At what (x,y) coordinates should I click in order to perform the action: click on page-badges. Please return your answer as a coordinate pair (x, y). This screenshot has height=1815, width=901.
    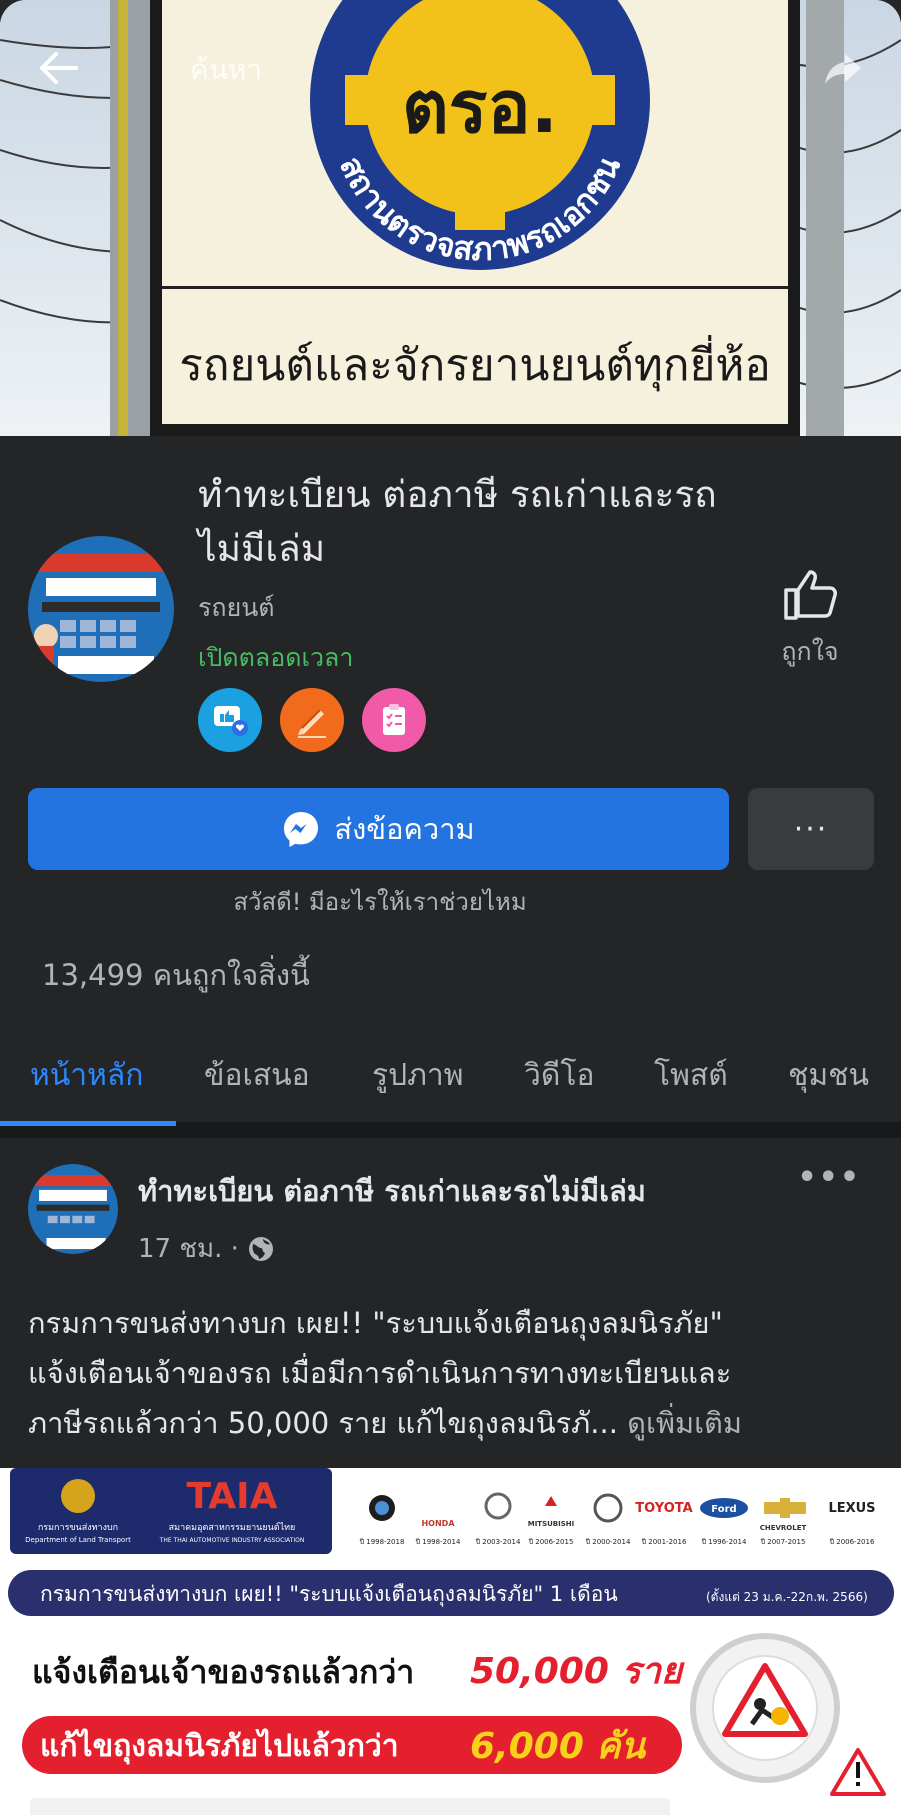
    Looking at the image, I should click on (312, 720).